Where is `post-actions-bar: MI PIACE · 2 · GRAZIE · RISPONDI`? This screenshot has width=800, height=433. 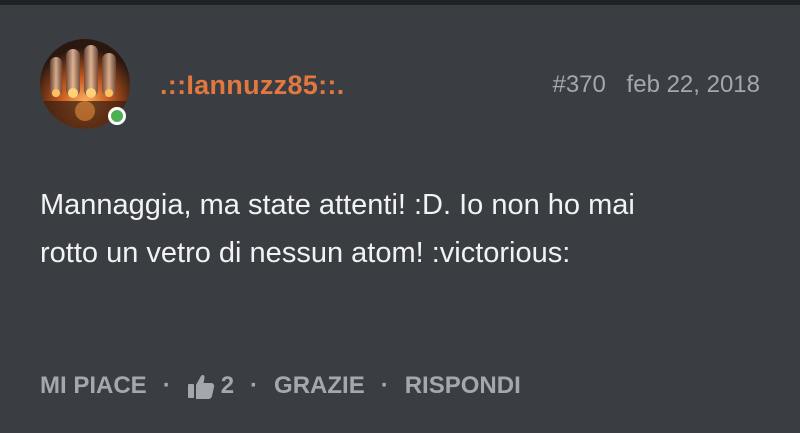 post-actions-bar: MI PIACE · 2 · GRAZIE · RISPONDI is located at coordinates (280, 386).